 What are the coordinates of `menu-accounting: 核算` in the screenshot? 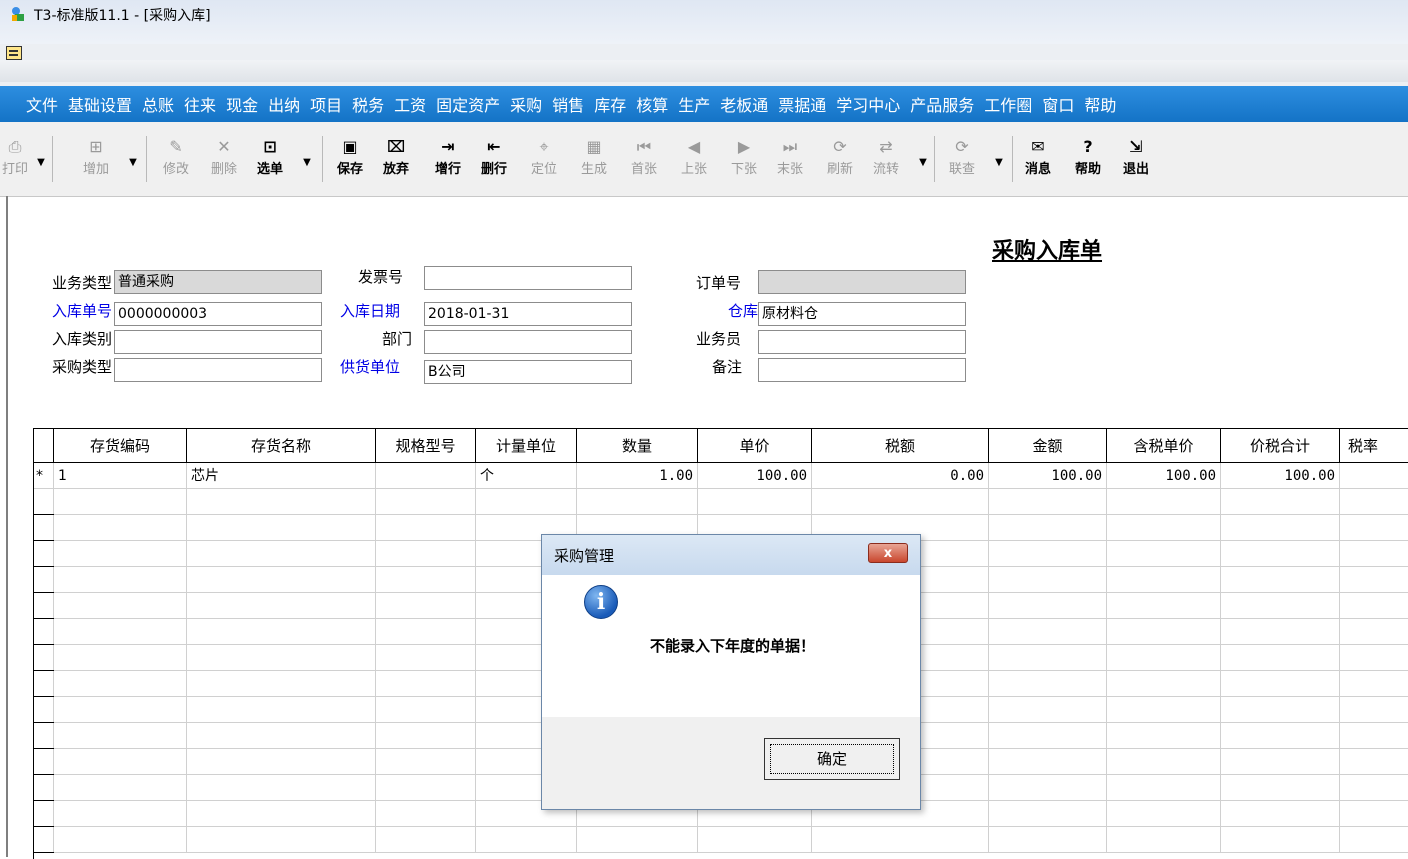 It's located at (652, 104).